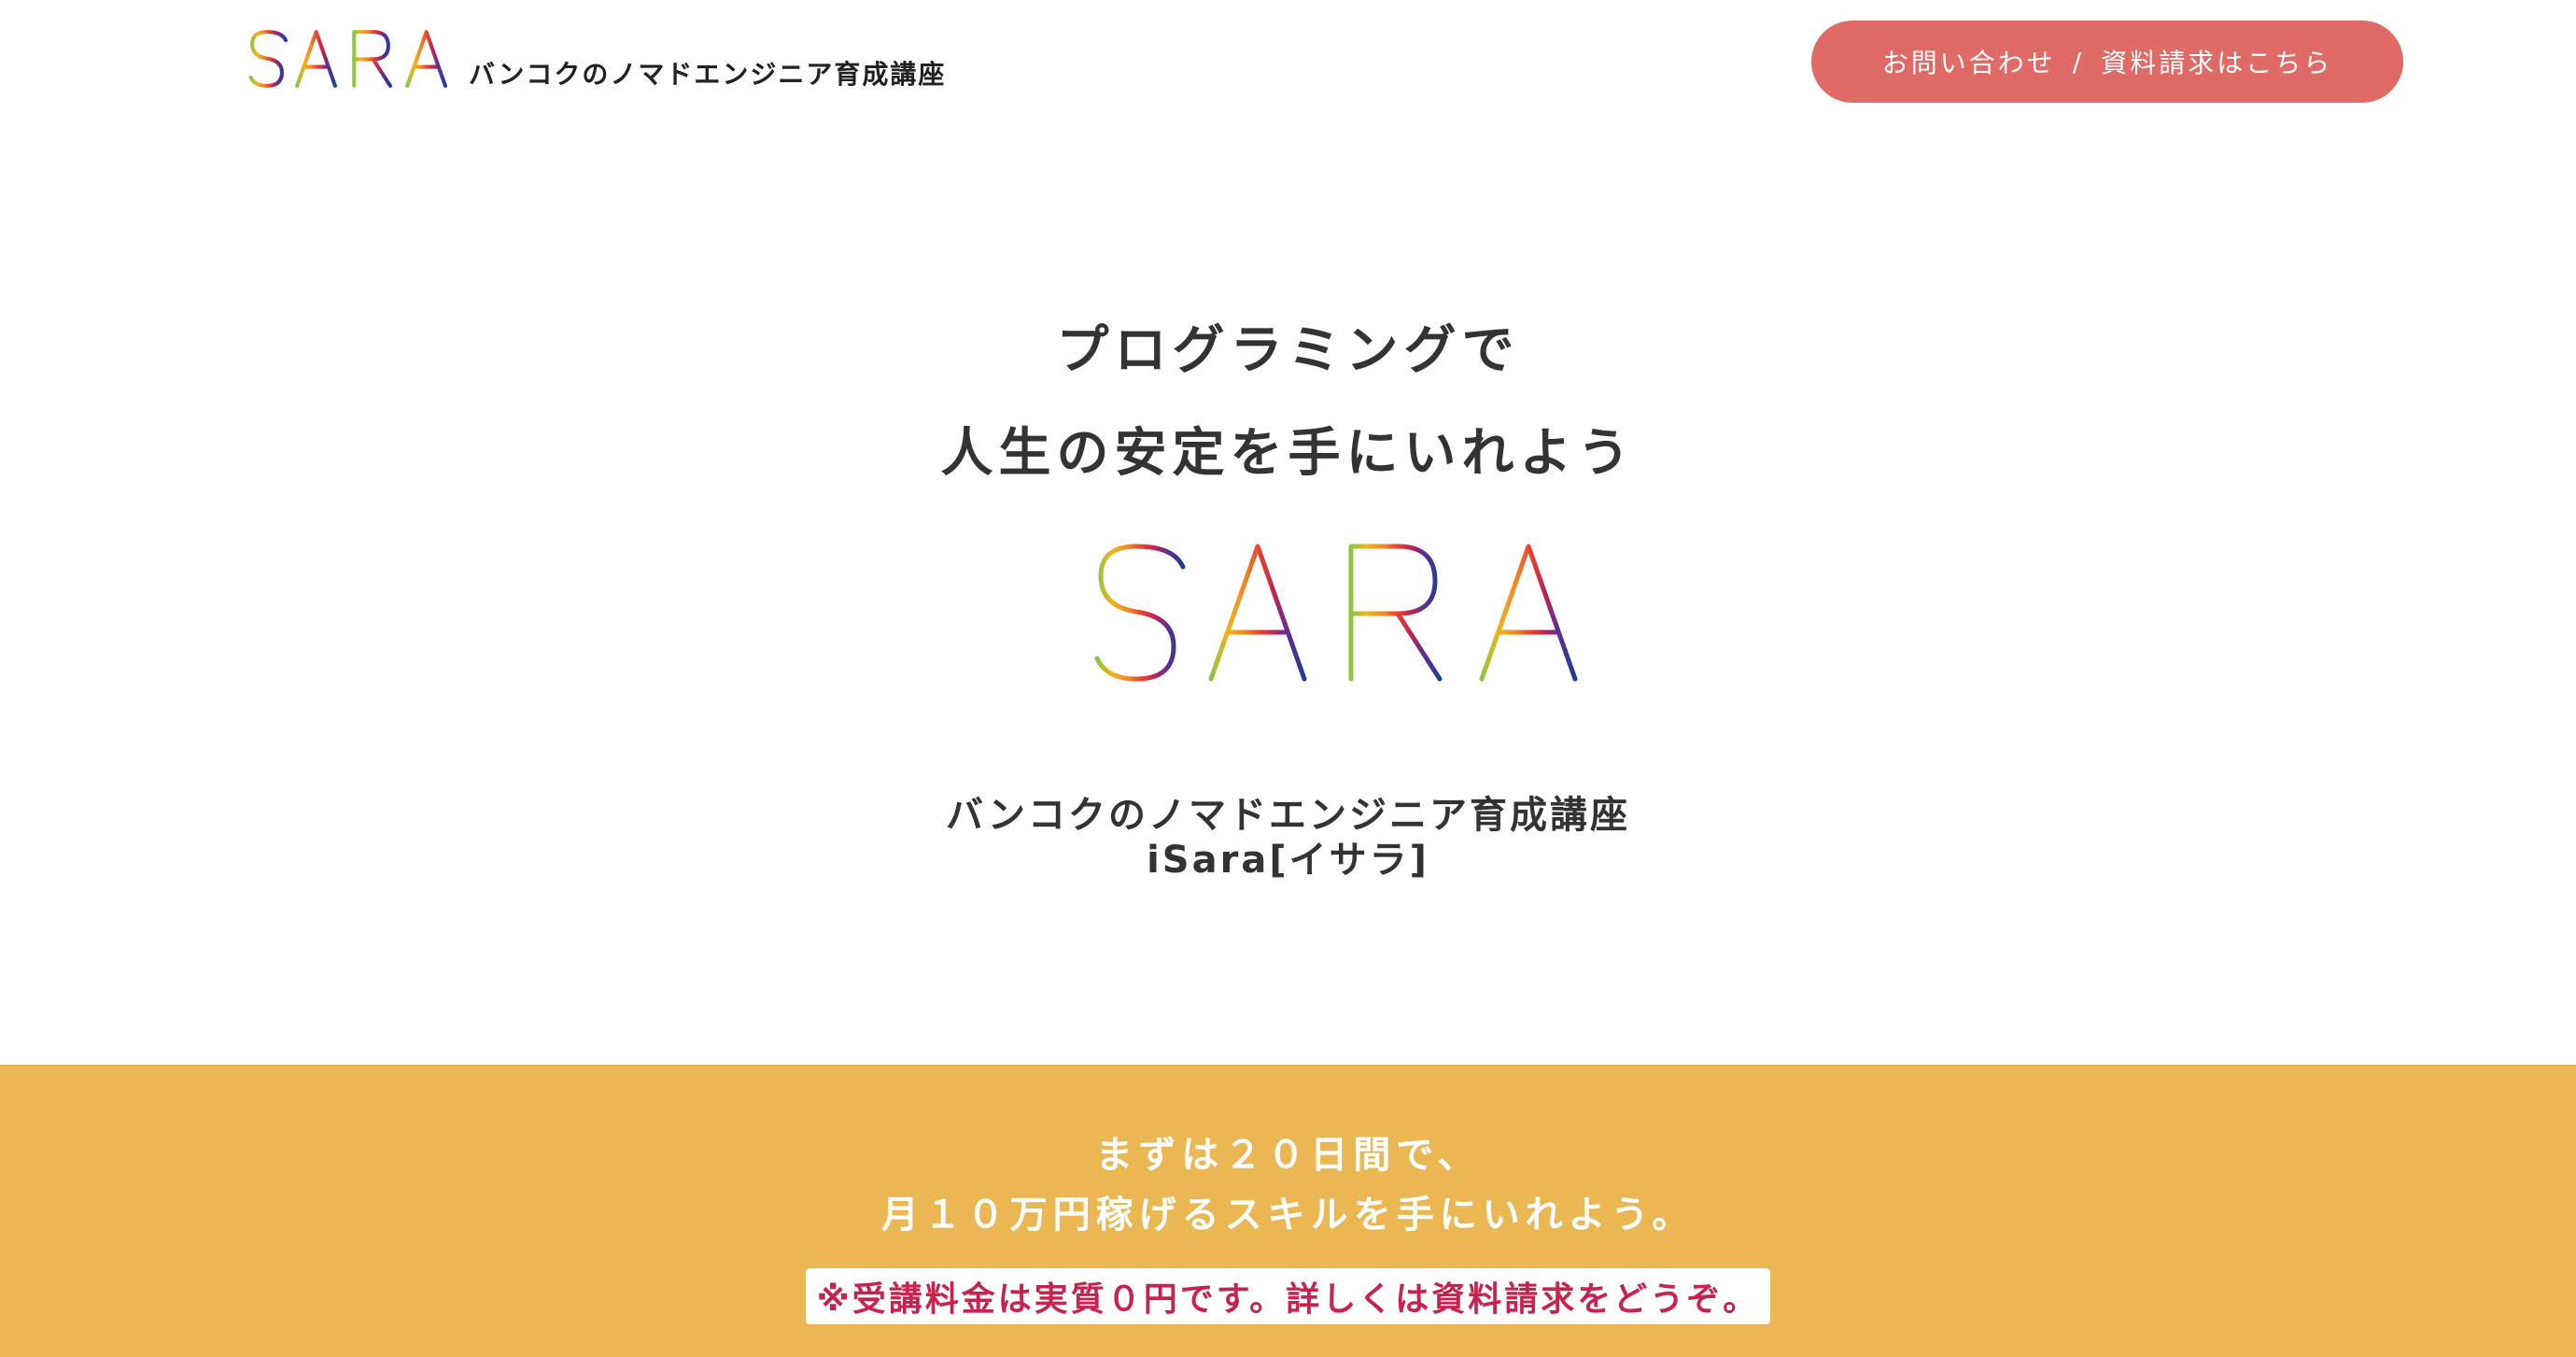 The width and height of the screenshot is (2576, 1357). What do you see at coordinates (1288, 1215) in the screenshot?
I see `banner-line2: 月１０万円稼げるスキルを手にいれよう。` at bounding box center [1288, 1215].